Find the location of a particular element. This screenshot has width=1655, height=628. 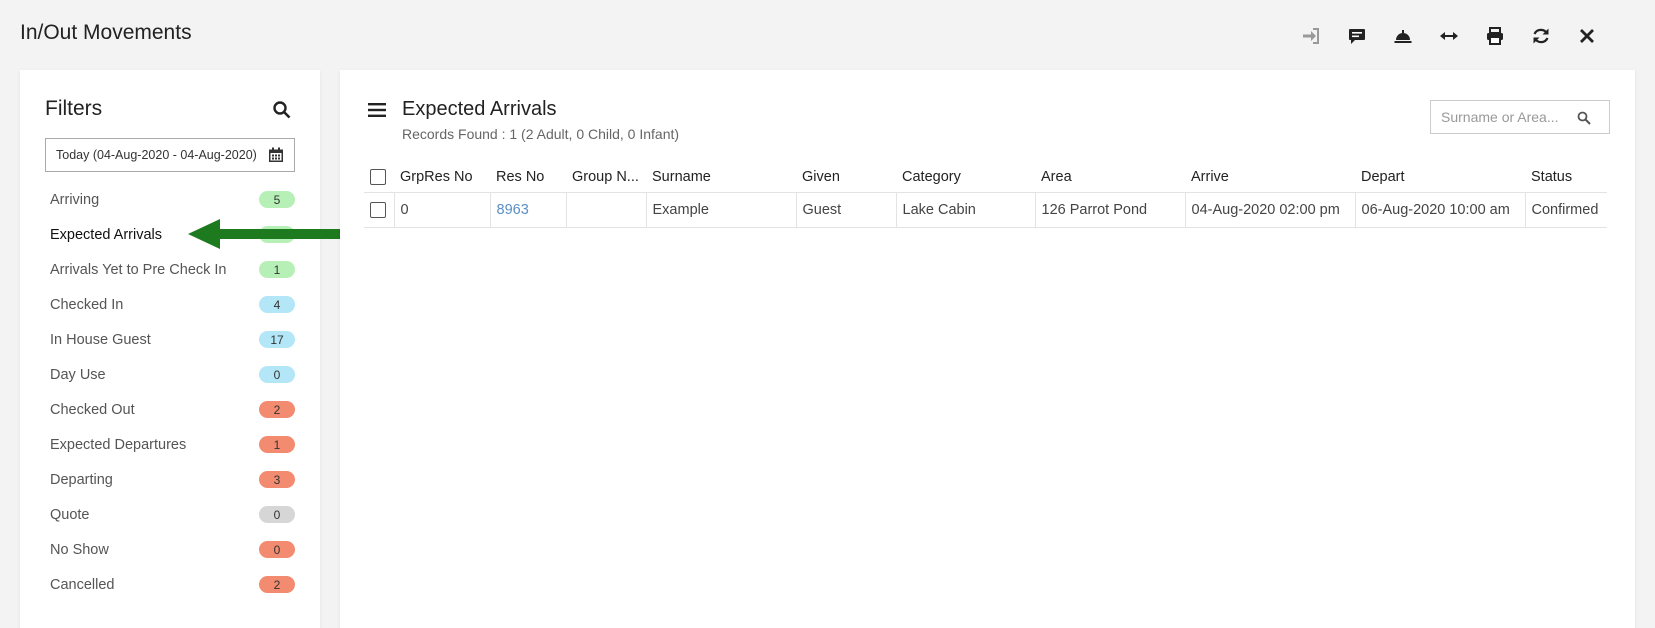

date-range-select: Today (04-Aug-2020 - 04-Aug-2020) is located at coordinates (170, 155).